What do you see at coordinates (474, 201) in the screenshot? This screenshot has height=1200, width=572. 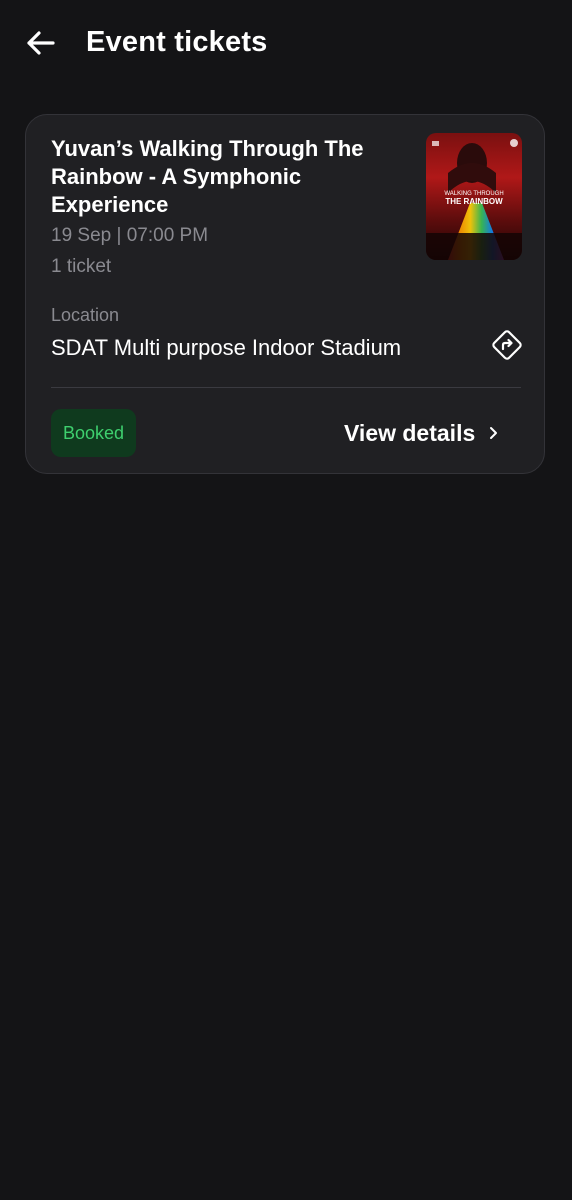 I see `poster-title-line2: THE RAINBOW` at bounding box center [474, 201].